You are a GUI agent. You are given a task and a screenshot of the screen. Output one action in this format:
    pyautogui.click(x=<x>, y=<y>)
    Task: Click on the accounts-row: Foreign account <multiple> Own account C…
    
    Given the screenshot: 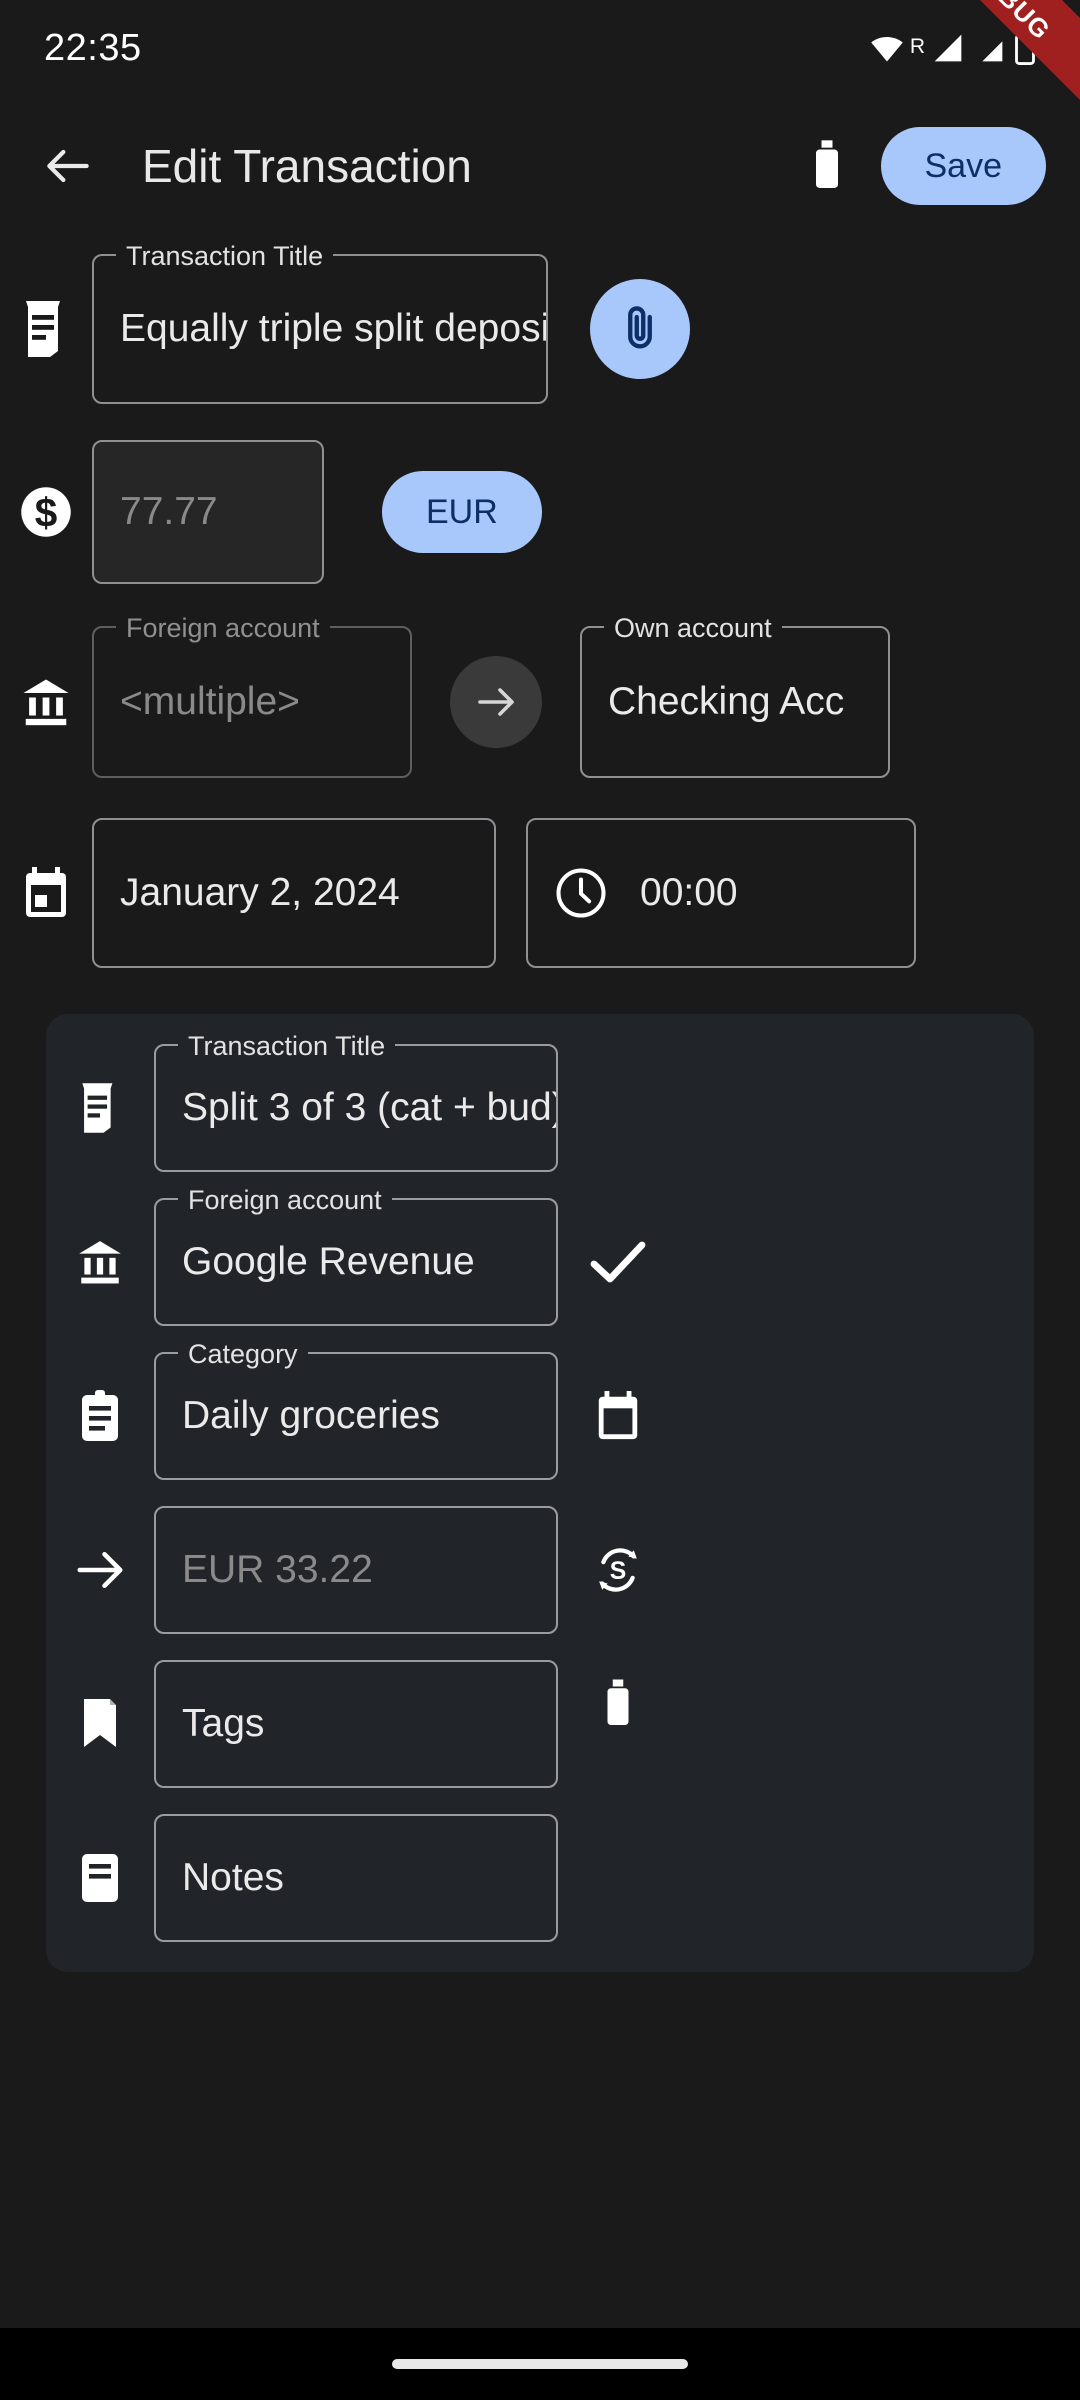 What is the action you would take?
    pyautogui.click(x=540, y=695)
    